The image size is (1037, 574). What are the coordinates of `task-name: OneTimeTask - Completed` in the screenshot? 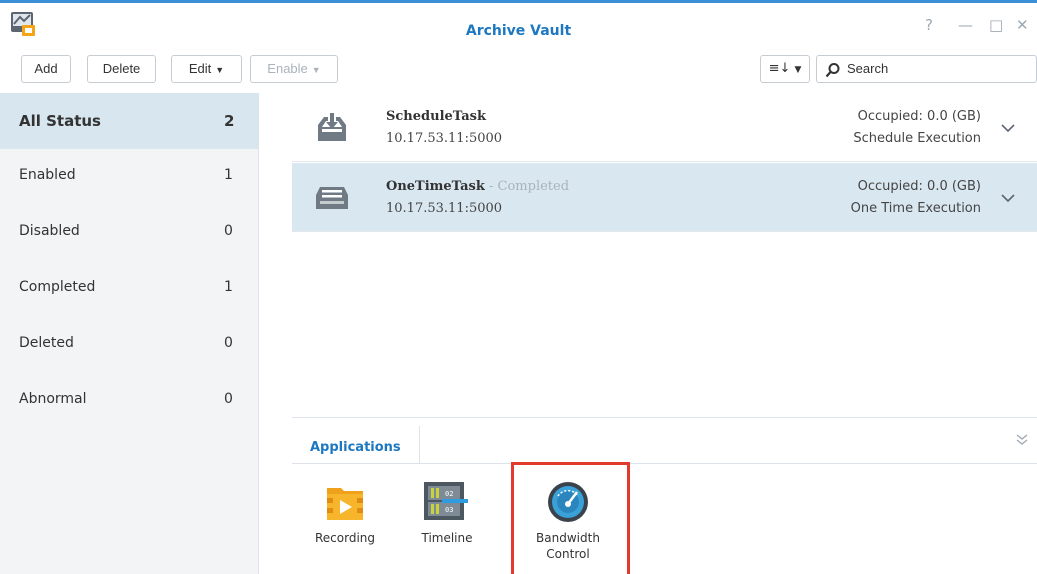 It's located at (477, 186).